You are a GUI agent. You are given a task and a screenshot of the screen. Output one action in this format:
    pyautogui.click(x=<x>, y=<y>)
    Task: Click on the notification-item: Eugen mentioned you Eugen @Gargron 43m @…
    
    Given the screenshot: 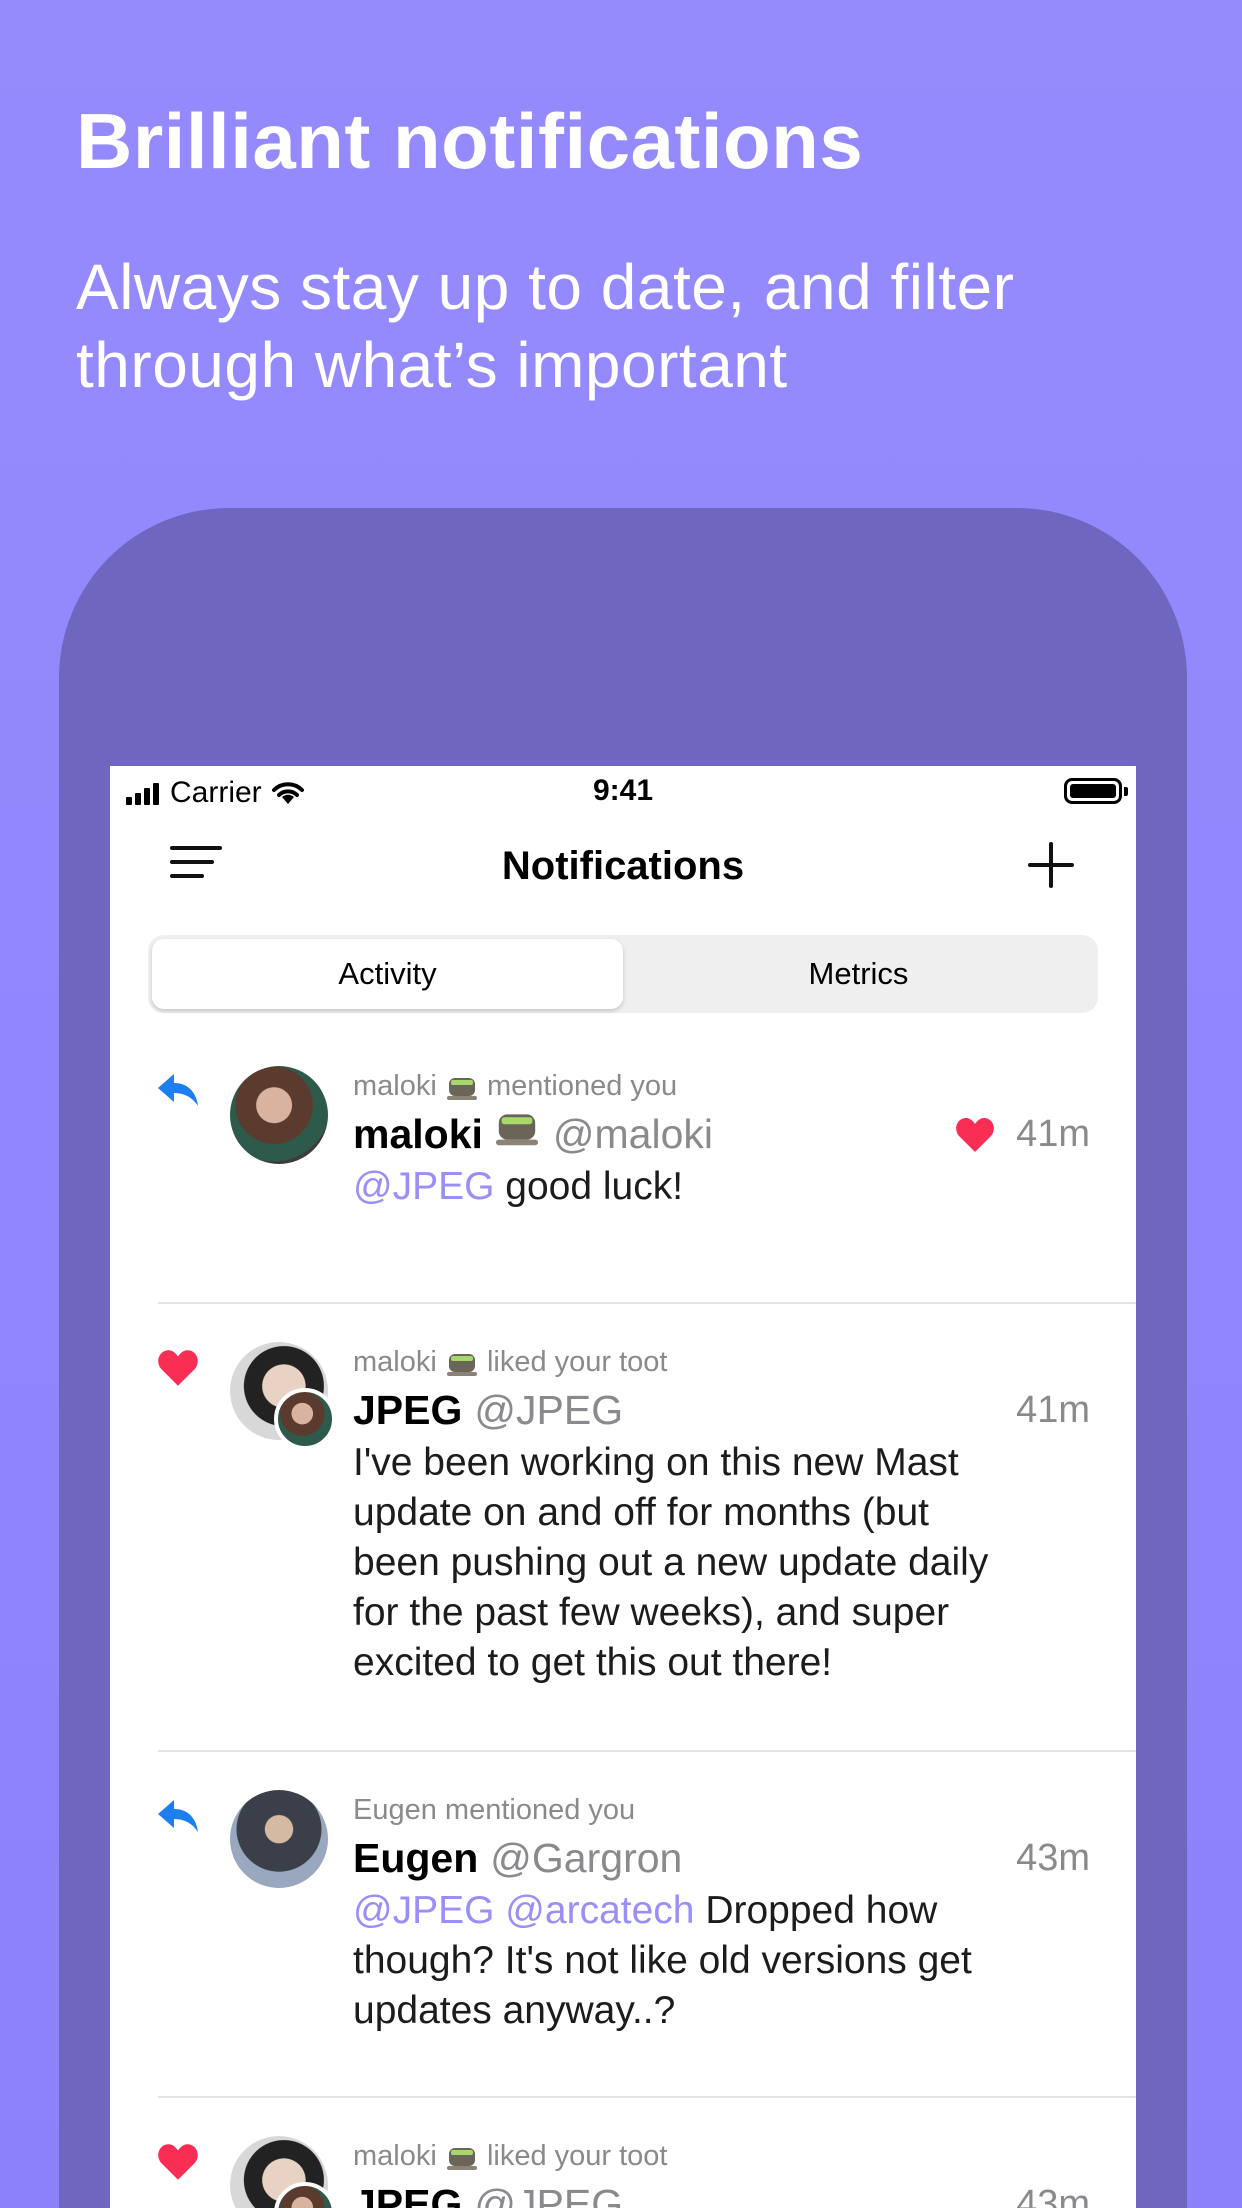 What is the action you would take?
    pyautogui.click(x=623, y=1924)
    